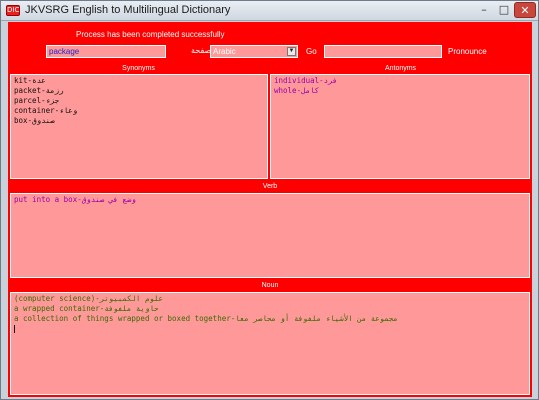 The image size is (539, 400). What do you see at coordinates (254, 51) in the screenshot?
I see `language-select: Arabic ▼` at bounding box center [254, 51].